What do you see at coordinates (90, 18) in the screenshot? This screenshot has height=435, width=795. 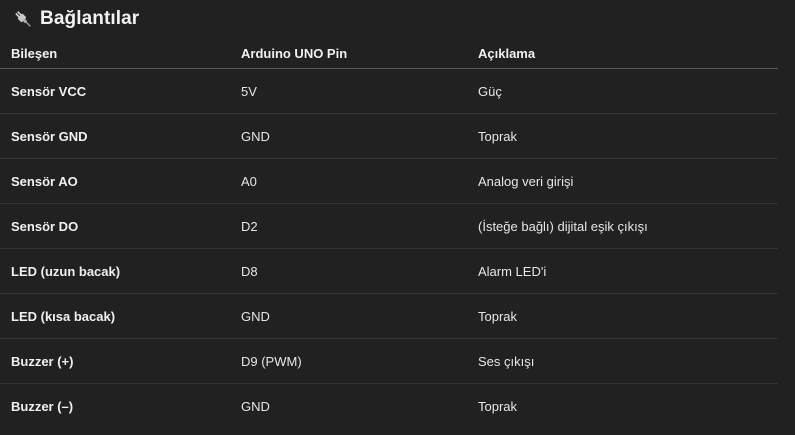 I see `section-title: Bağlantılar` at bounding box center [90, 18].